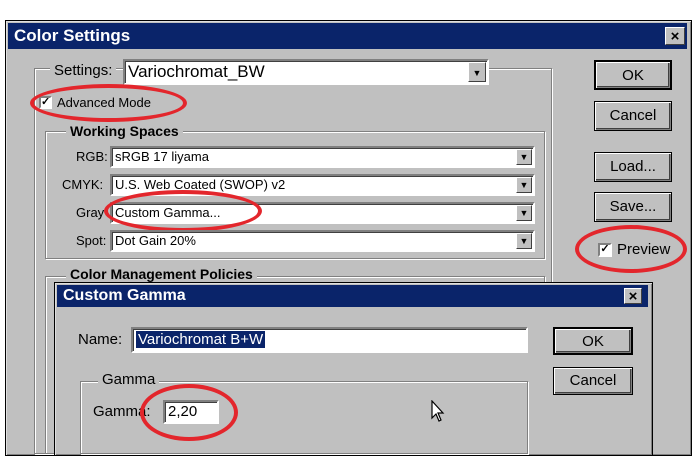  What do you see at coordinates (155, 240) in the screenshot?
I see `spot-value: Dot Gain 20%` at bounding box center [155, 240].